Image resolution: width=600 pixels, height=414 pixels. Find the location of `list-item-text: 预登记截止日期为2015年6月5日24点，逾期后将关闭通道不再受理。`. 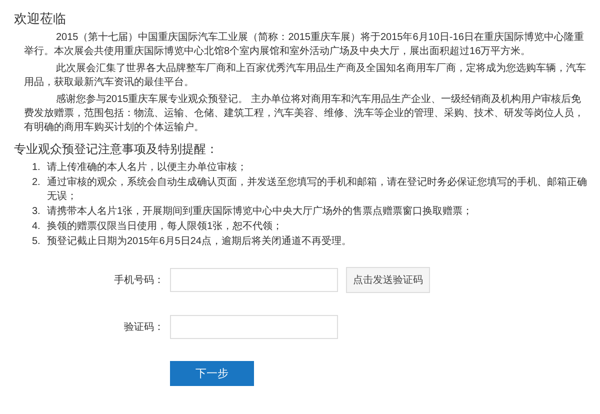

list-item-text: 预登记截止日期为2015年6月5日24点，逾期后将关闭通道不再受理。 is located at coordinates (199, 242).